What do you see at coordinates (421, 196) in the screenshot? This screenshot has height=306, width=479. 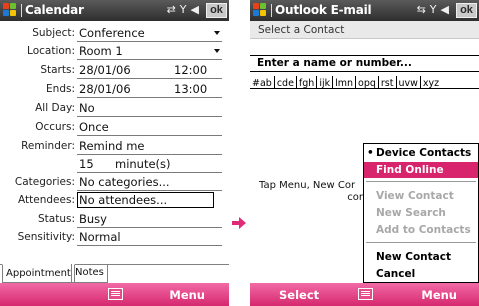 I see `menu-item-view-contact: View Contact` at bounding box center [421, 196].